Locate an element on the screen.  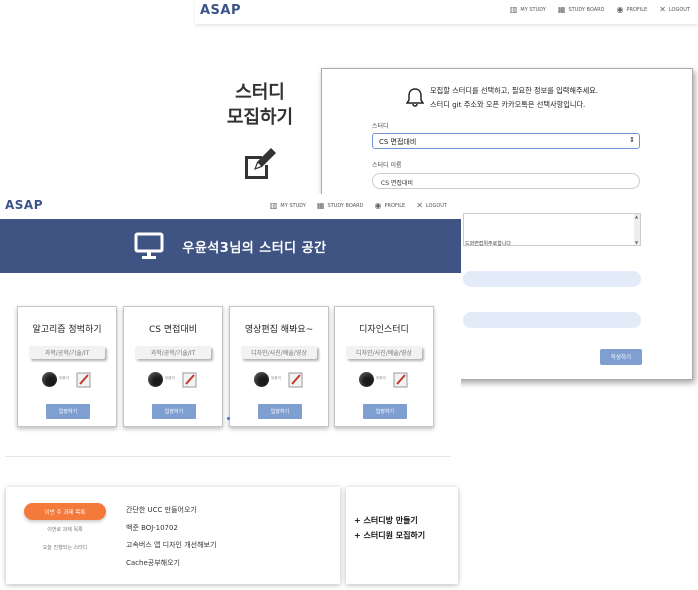
recruit-page-title: 스터디 모집하기 is located at coordinates (260, 105).